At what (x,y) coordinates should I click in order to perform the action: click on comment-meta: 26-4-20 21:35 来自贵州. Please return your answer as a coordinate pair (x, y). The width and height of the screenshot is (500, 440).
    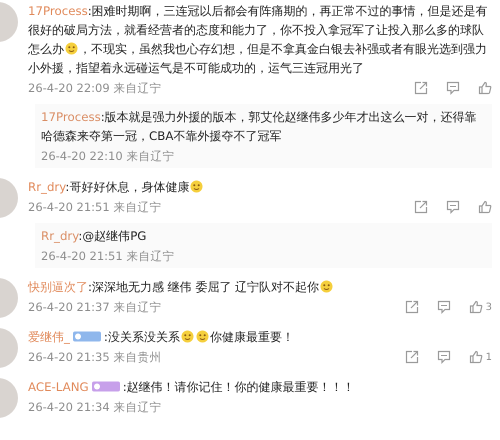
    Looking at the image, I should click on (95, 357).